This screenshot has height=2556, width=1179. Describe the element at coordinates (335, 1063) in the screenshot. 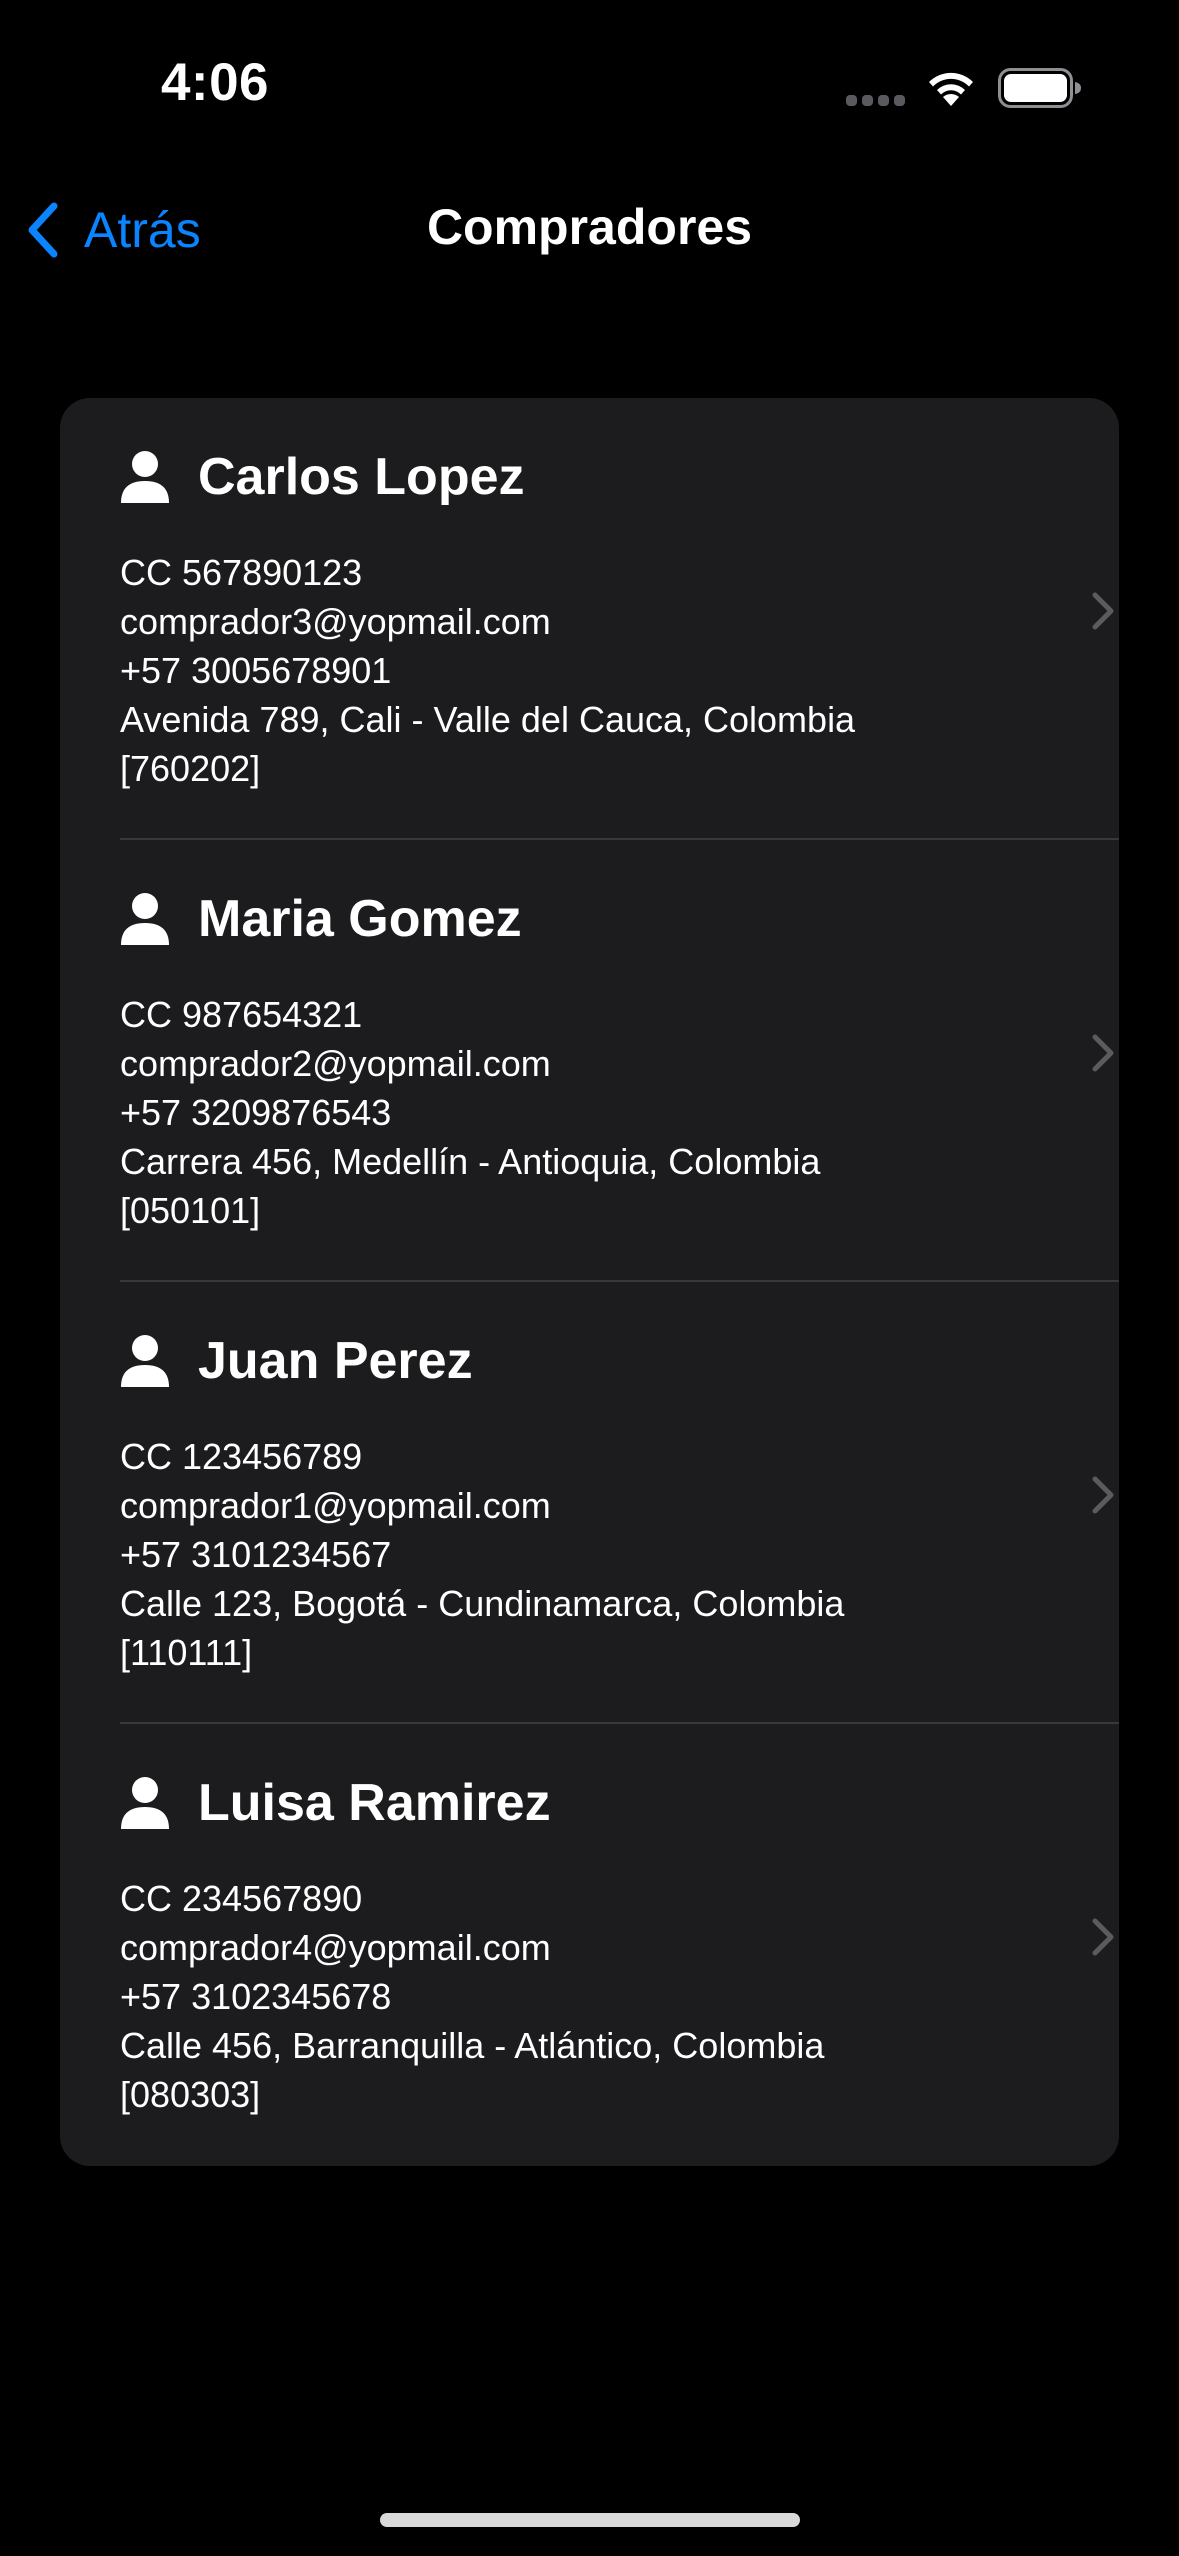

I see `buyer-email: comprador2@yopmail.com` at that location.